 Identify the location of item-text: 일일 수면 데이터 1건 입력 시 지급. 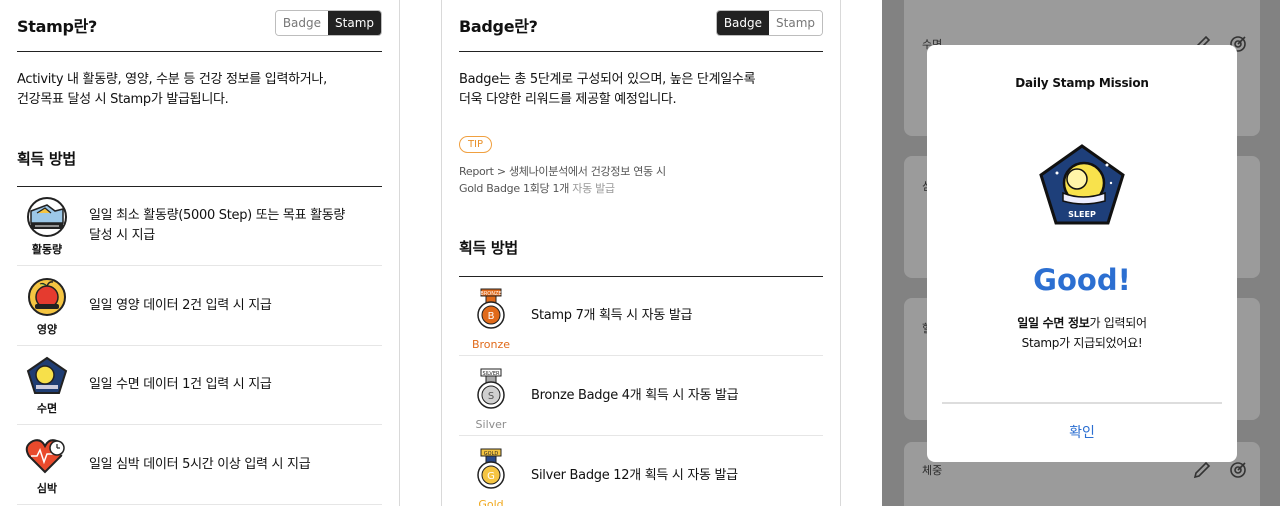
(180, 385).